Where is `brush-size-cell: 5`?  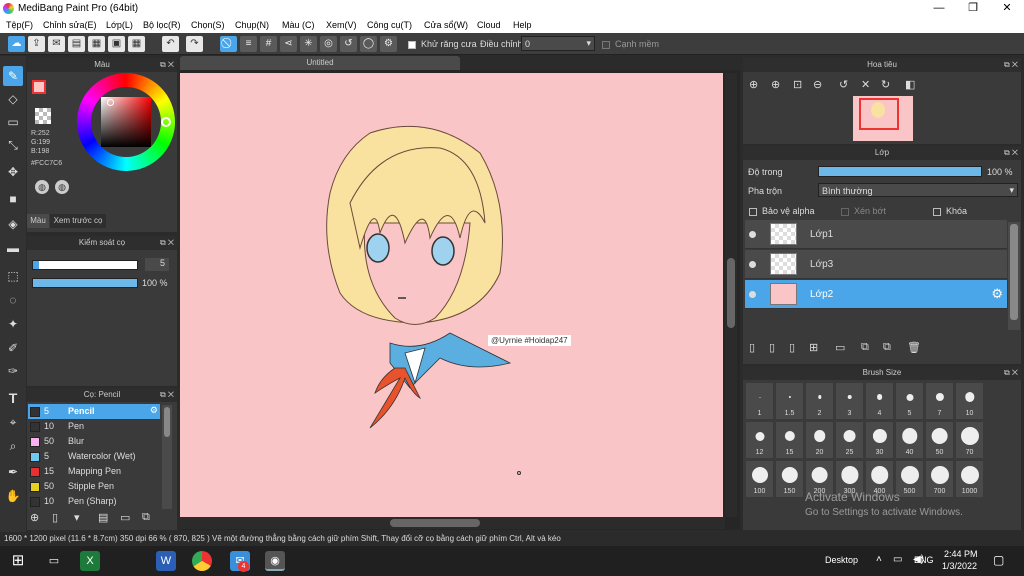
brush-size-cell: 5 is located at coordinates (909, 401).